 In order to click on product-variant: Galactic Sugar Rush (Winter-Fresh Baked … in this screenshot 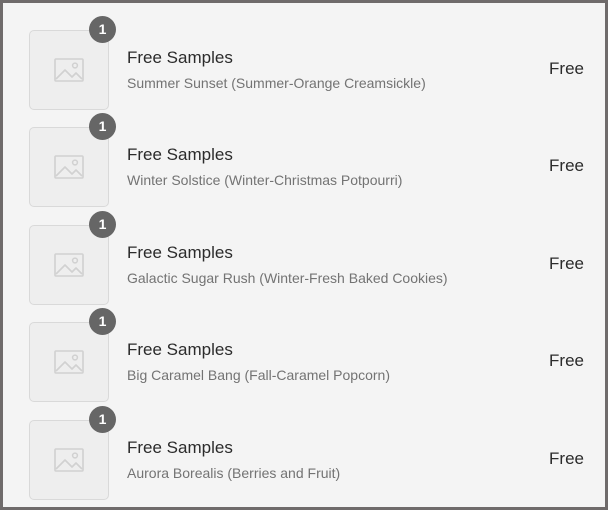, I will do `click(287, 278)`.